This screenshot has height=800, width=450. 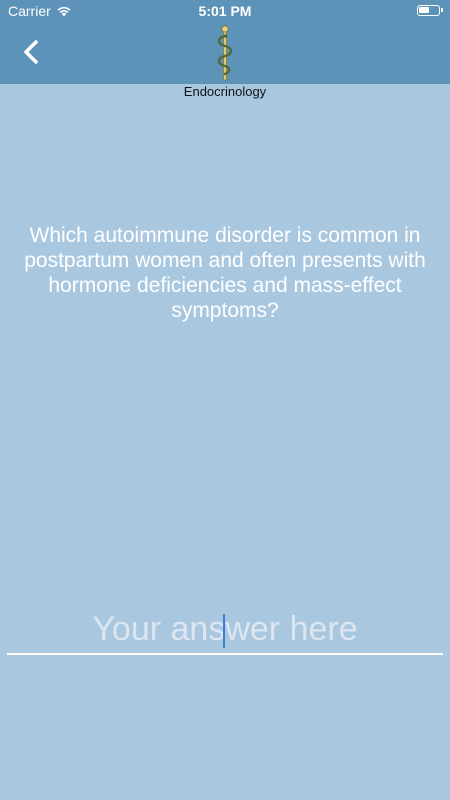 I want to click on answer-field-container, so click(x=225, y=631).